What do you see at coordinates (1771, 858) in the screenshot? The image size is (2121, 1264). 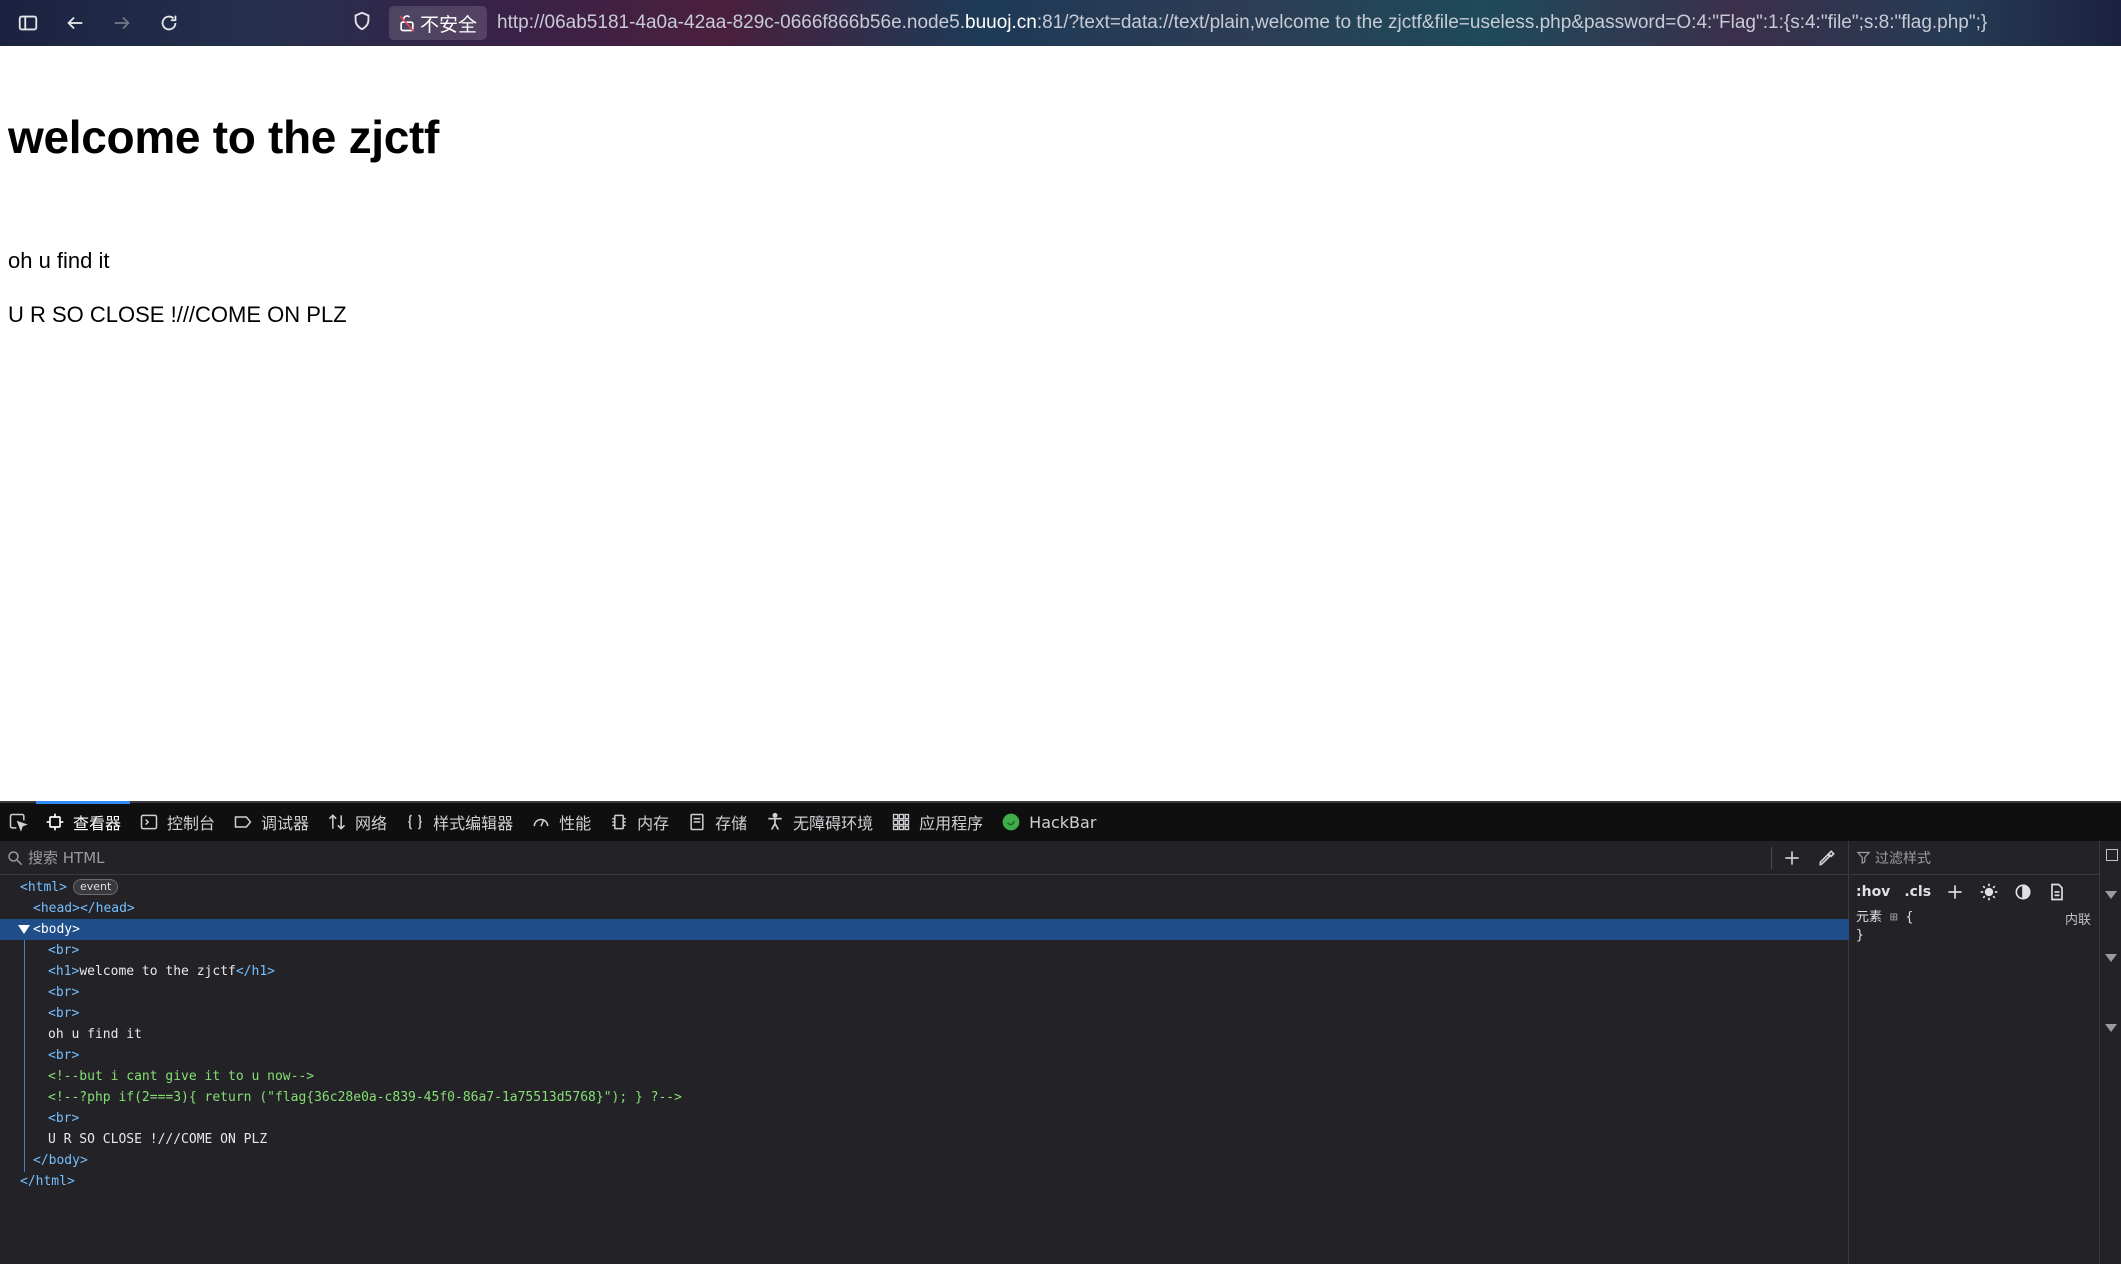 I see `toolbar-divider` at bounding box center [1771, 858].